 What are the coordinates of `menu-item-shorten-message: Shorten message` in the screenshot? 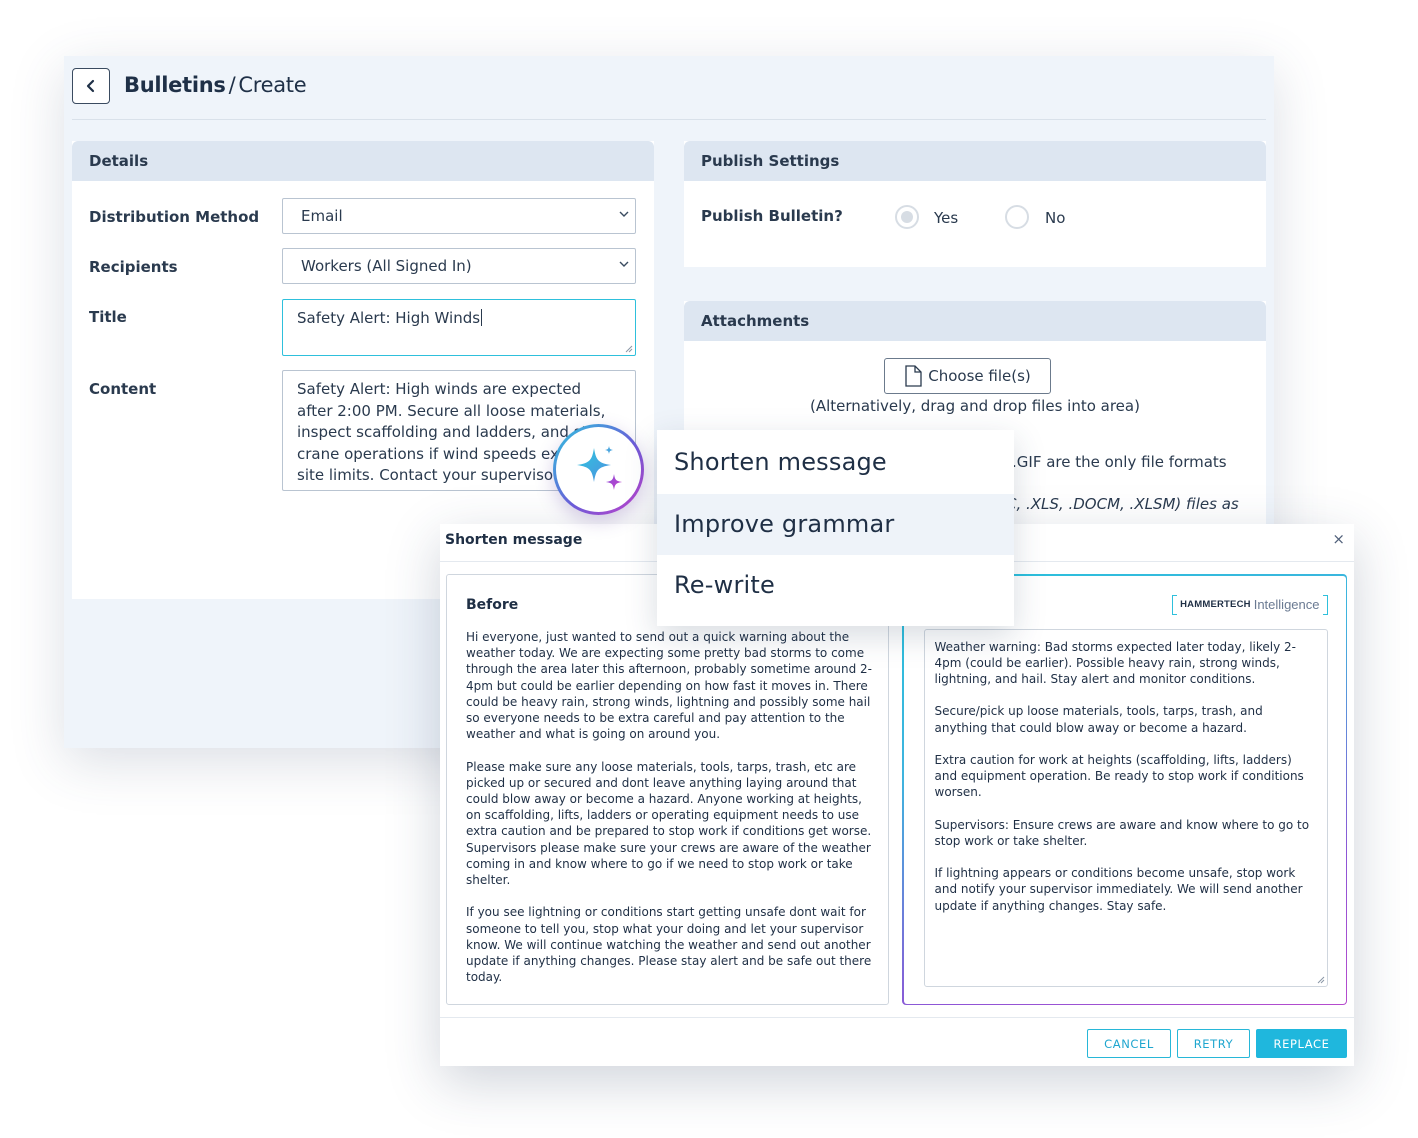 It's located at (835, 462).